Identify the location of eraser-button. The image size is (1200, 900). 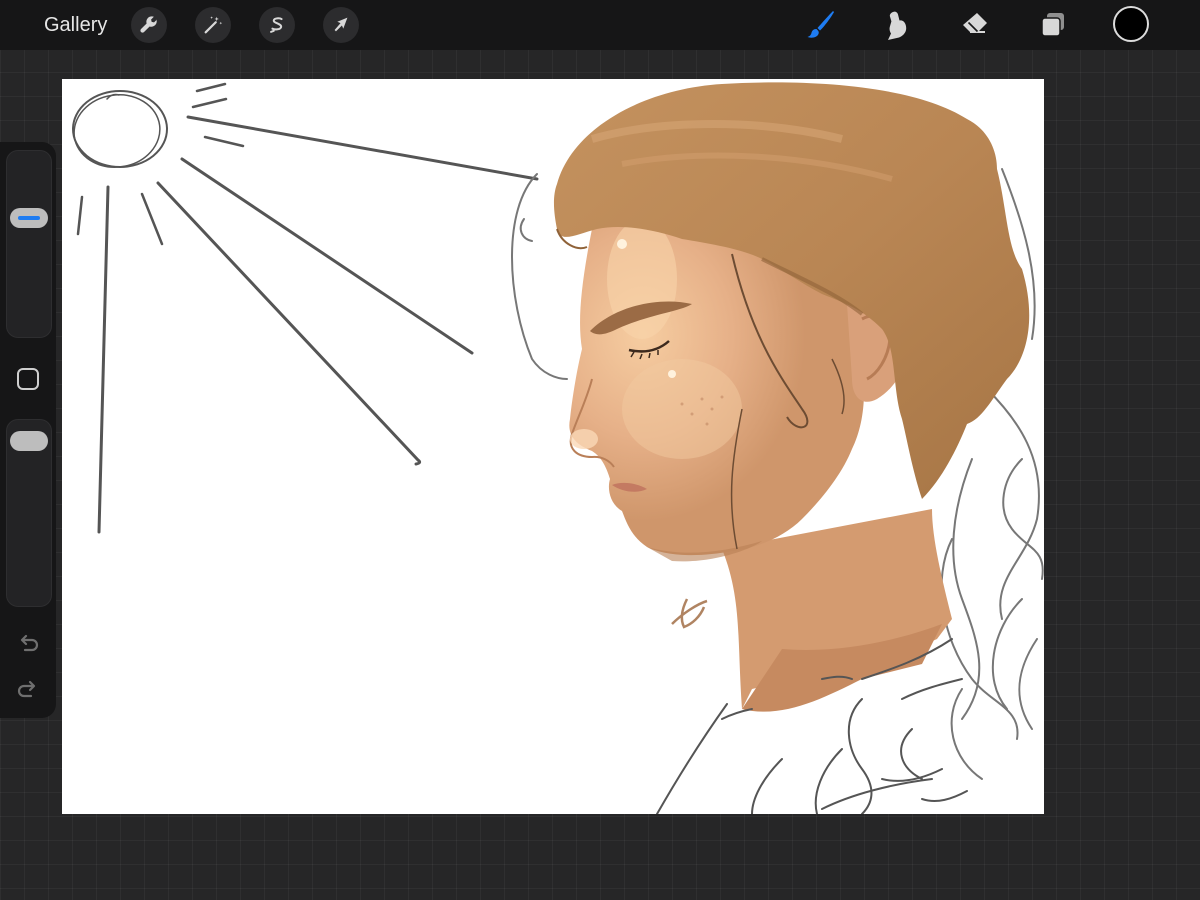
(975, 25).